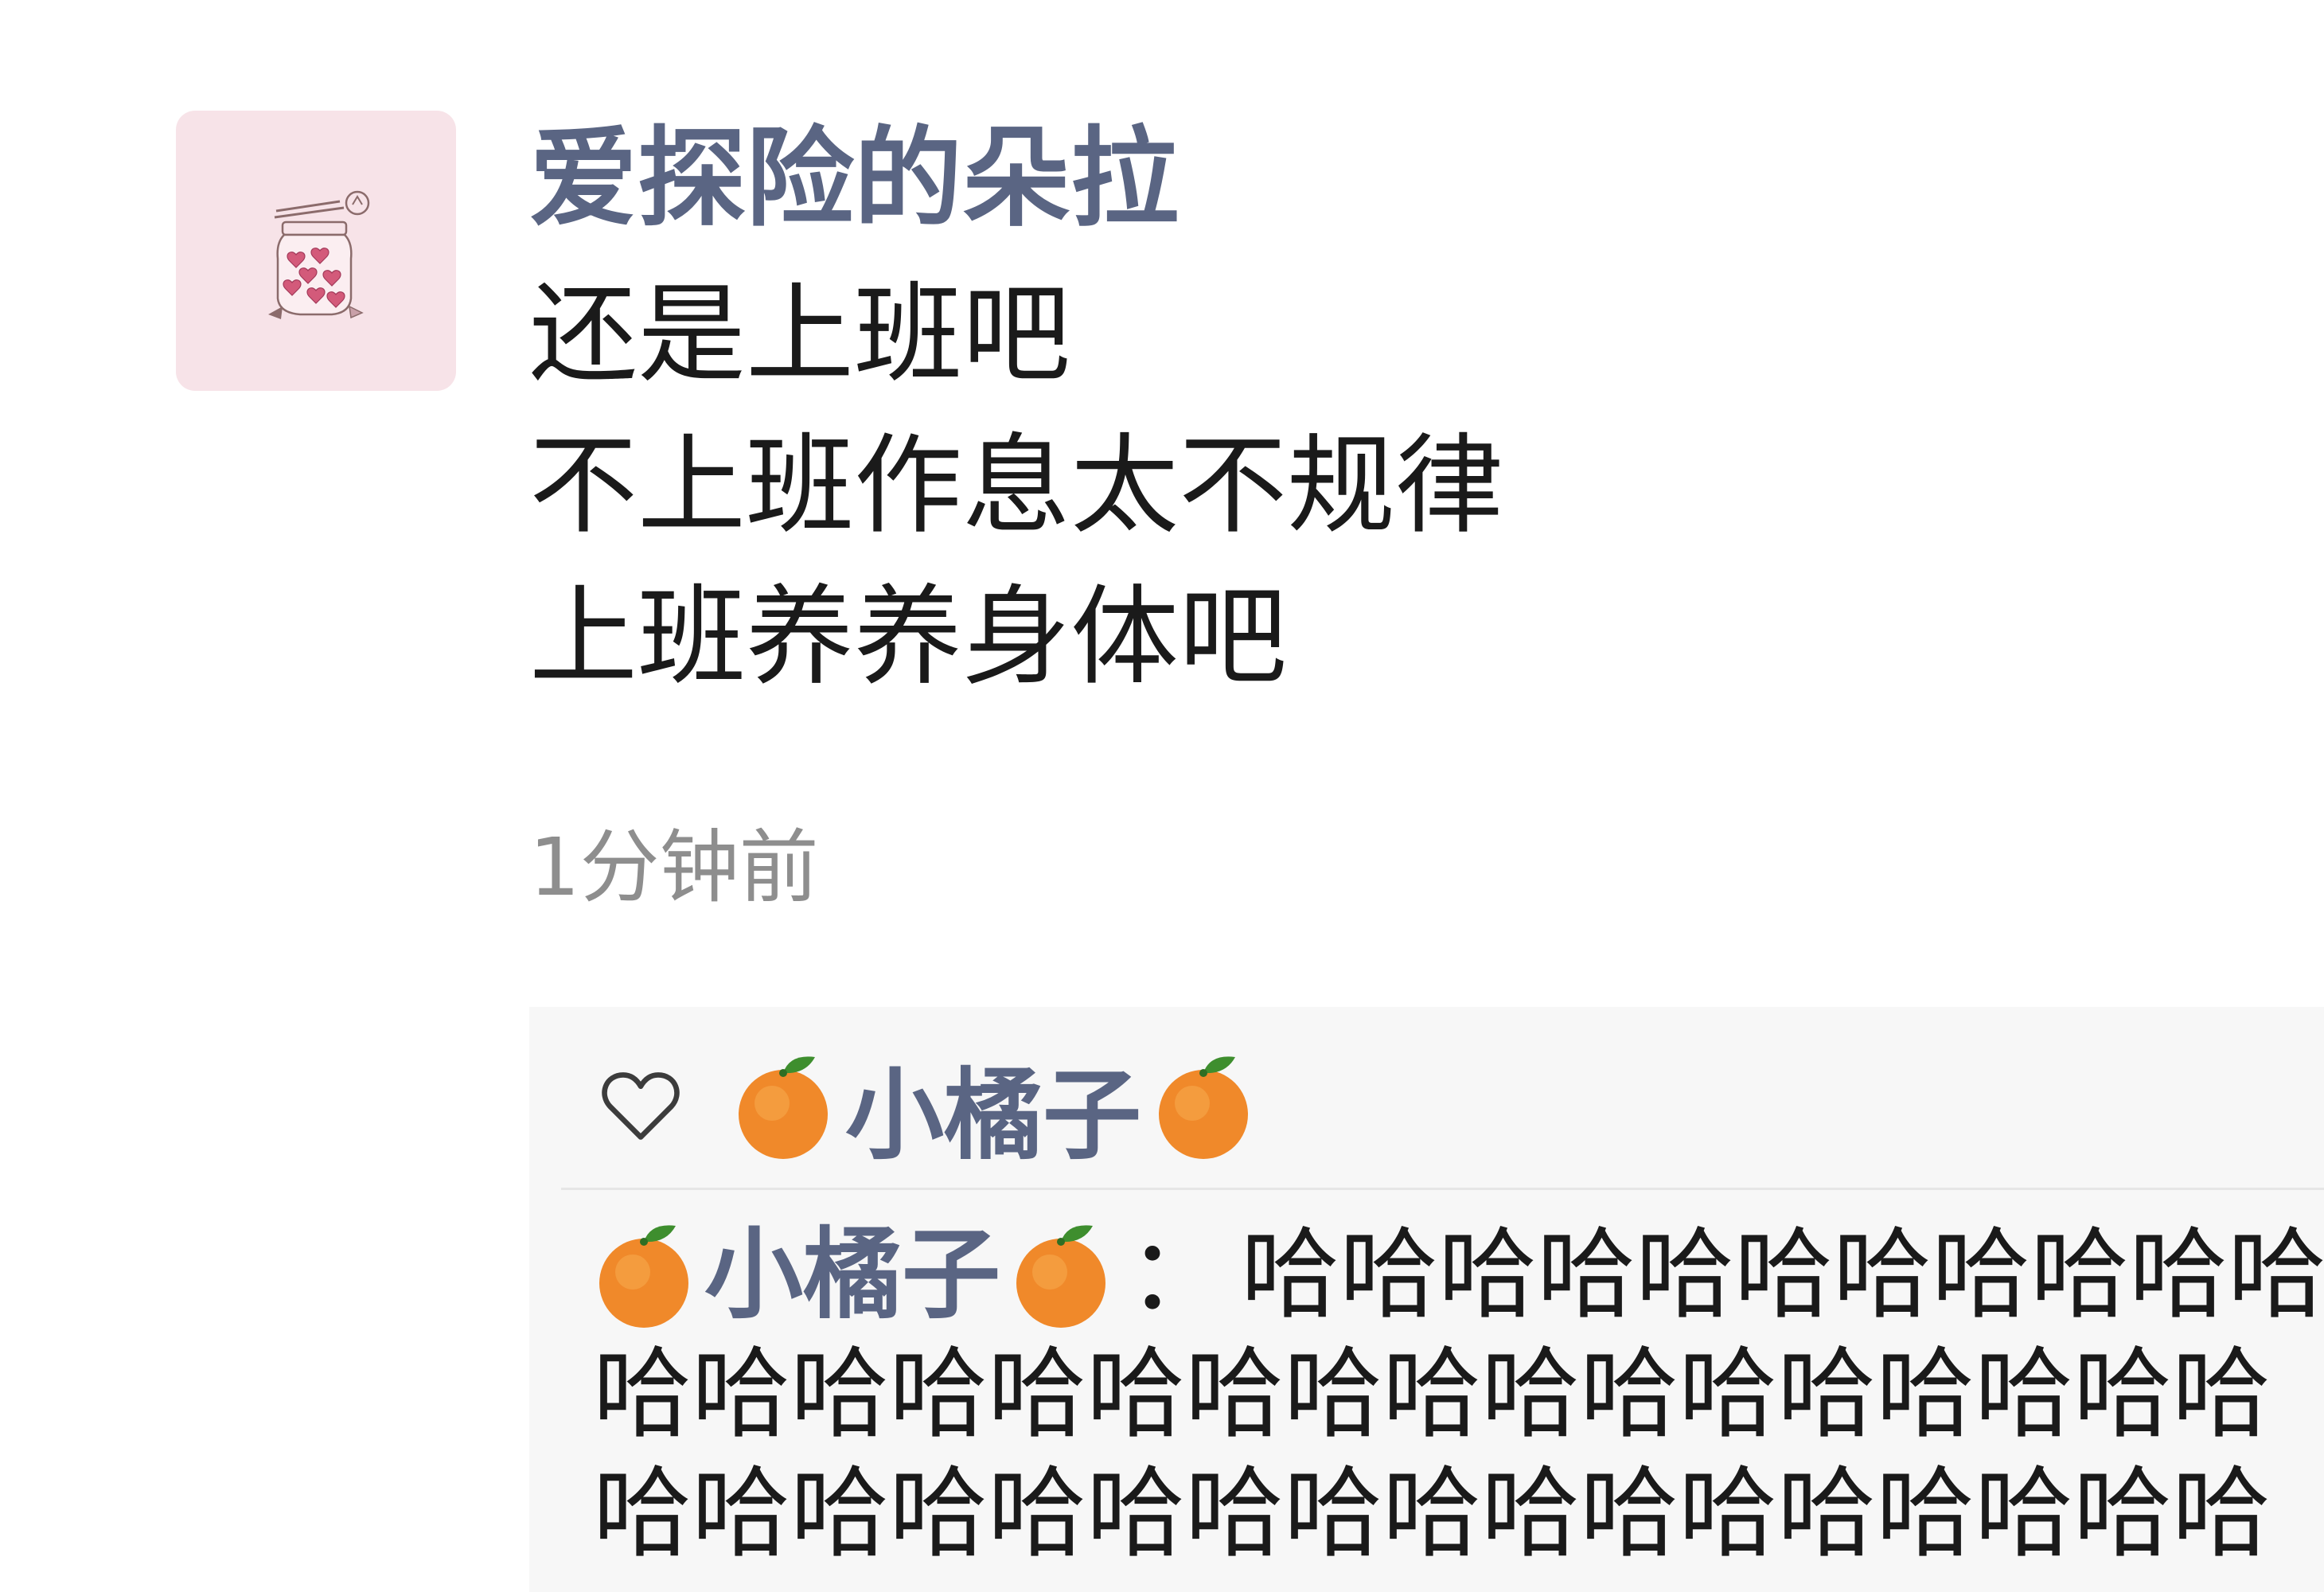 The height and width of the screenshot is (1592, 2324). Describe the element at coordinates (1442, 1189) in the screenshot. I see `divider` at that location.